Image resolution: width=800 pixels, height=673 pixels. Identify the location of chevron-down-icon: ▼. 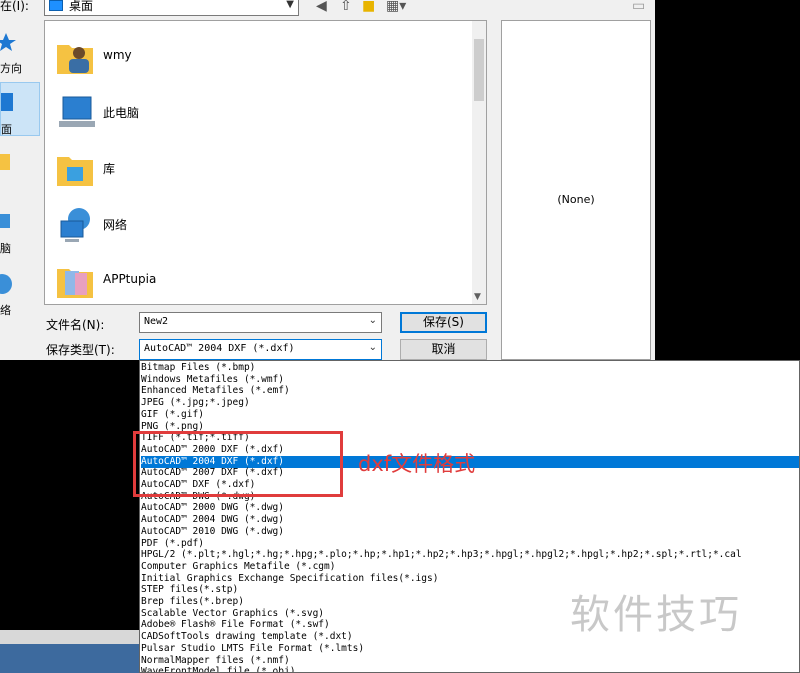
(290, 5).